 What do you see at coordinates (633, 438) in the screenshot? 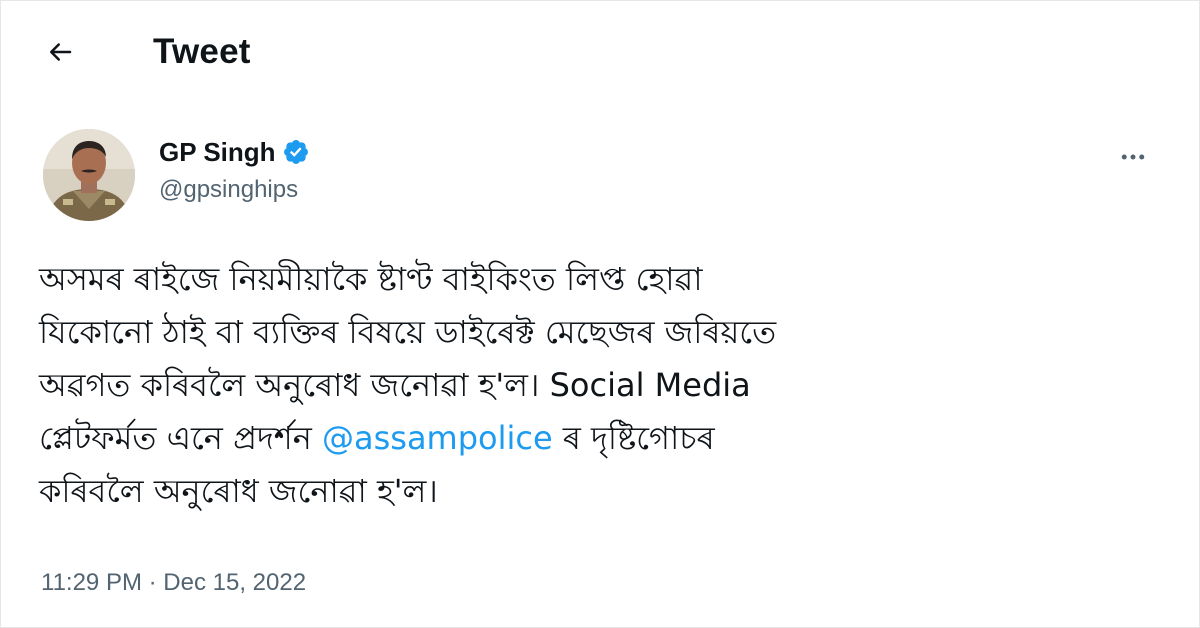
I see `tweet-text-segment: ৰ দৃষ্টিগোচৰ` at bounding box center [633, 438].